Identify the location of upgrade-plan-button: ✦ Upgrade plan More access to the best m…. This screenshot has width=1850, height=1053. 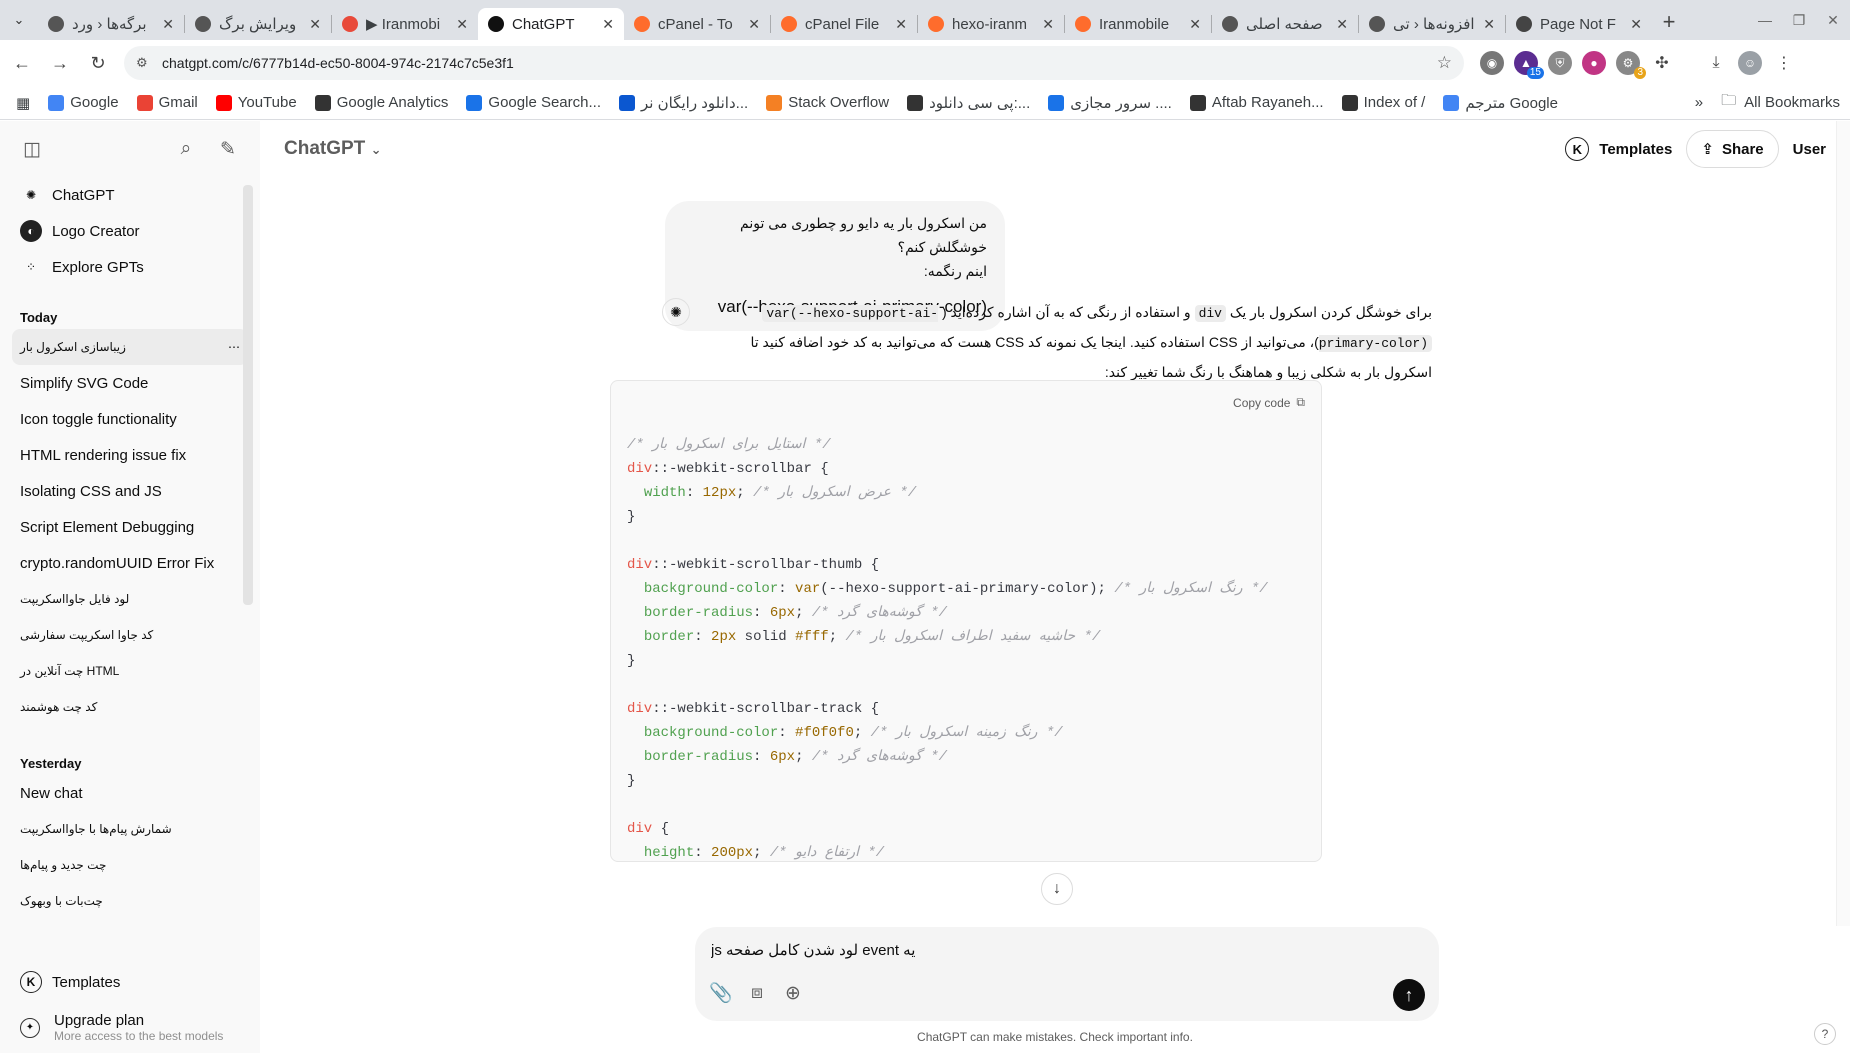
(130, 1027).